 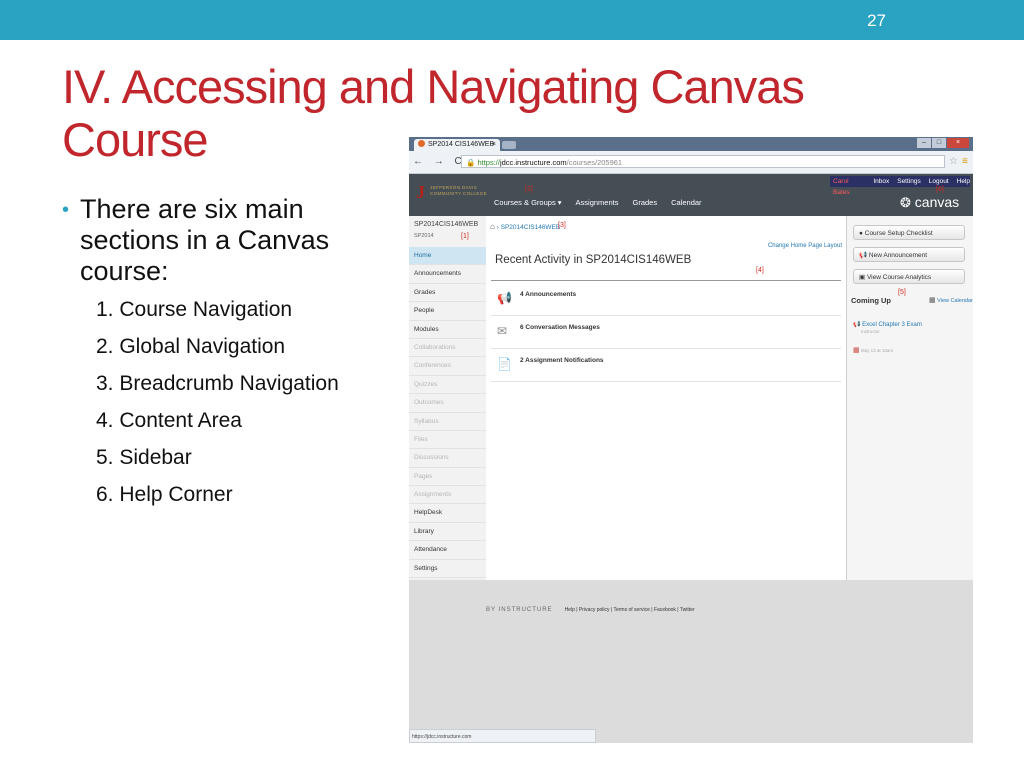 What do you see at coordinates (877, 350) in the screenshot?
I see `upcoming-date-text: May 13 at 10am` at bounding box center [877, 350].